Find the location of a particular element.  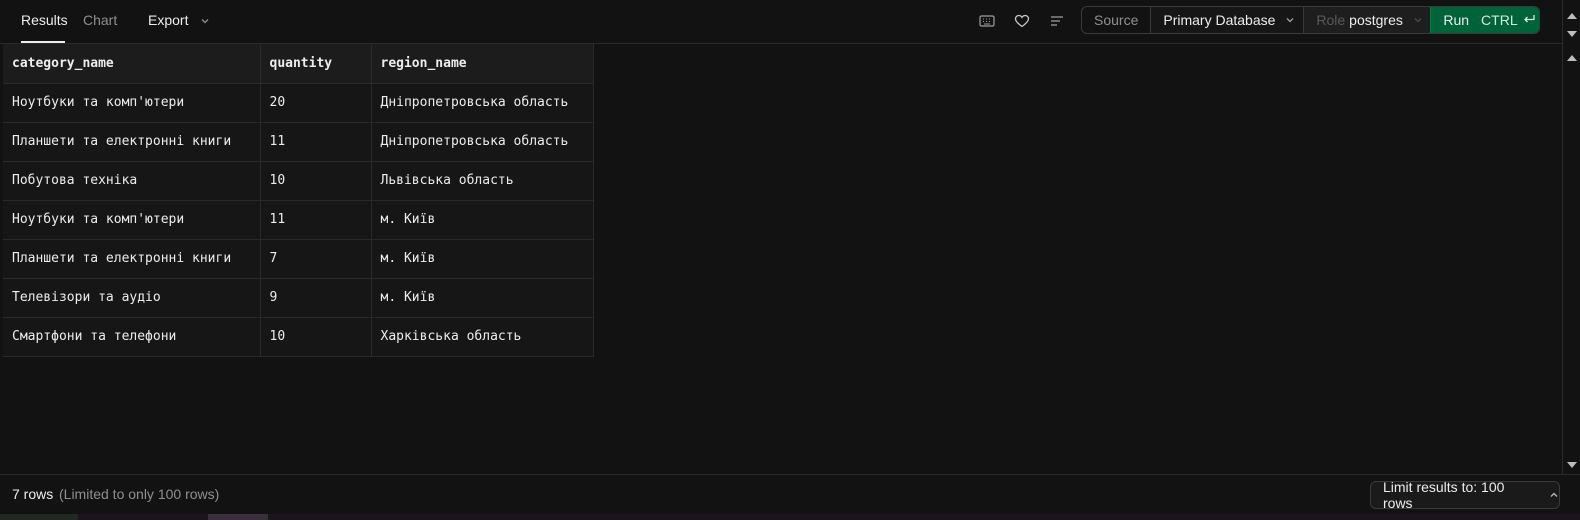

cell-region-name: Харківська область is located at coordinates (482, 337).